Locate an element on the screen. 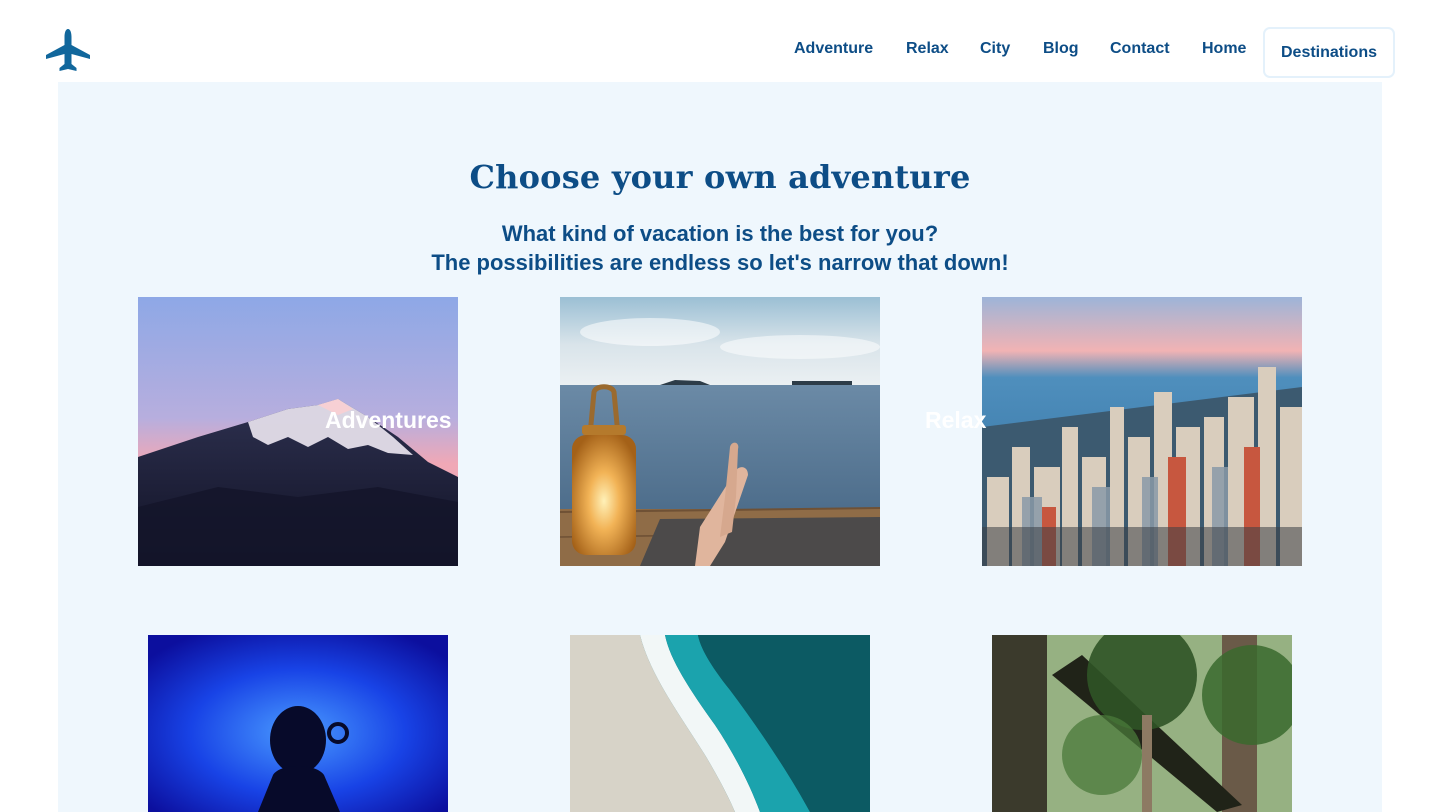  adventures-label: Adventures is located at coordinates (388, 420).